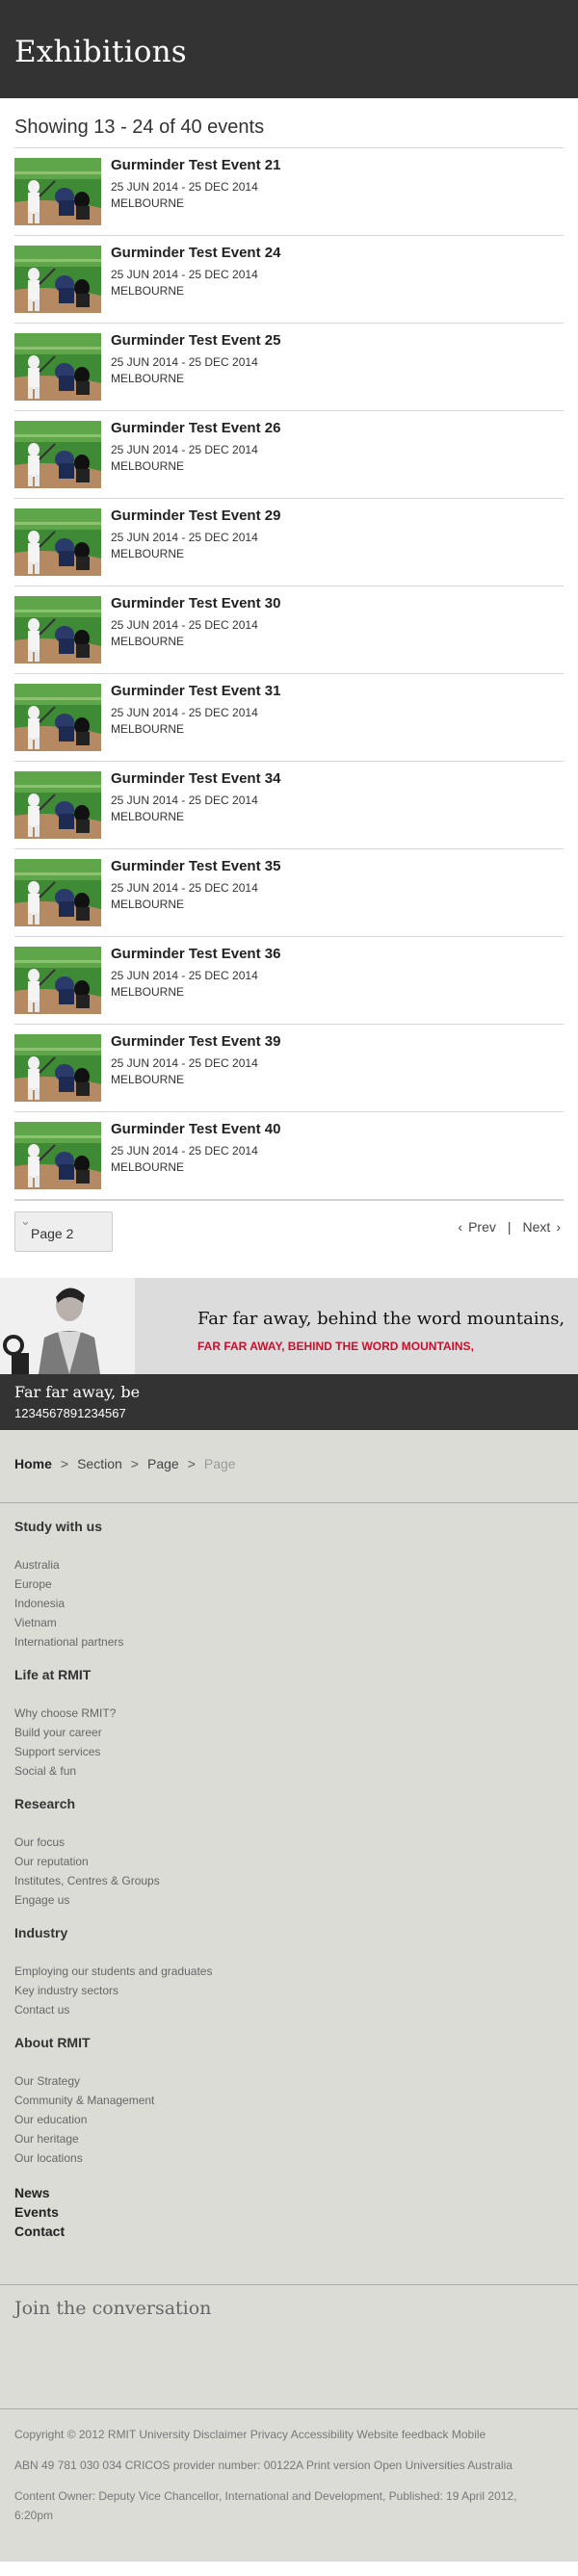  Describe the element at coordinates (163, 1463) in the screenshot. I see `breadcrumb-page: Page` at that location.